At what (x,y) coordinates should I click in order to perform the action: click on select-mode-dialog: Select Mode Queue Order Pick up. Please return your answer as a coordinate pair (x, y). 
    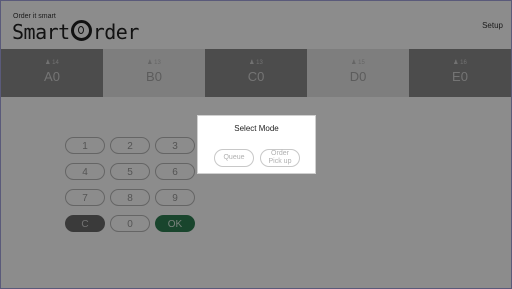
    Looking at the image, I should click on (256, 144).